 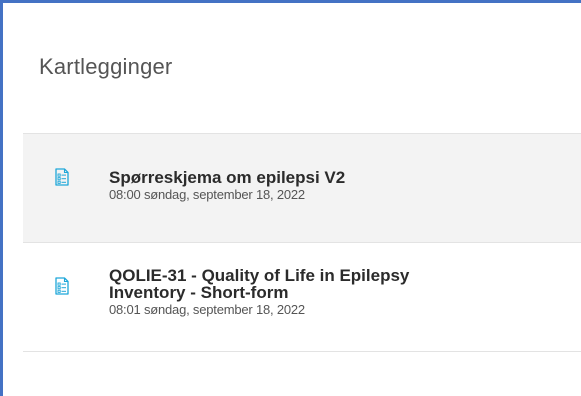 What do you see at coordinates (199, 292) in the screenshot?
I see `list-item-title-line2: Inventory - Short-form` at bounding box center [199, 292].